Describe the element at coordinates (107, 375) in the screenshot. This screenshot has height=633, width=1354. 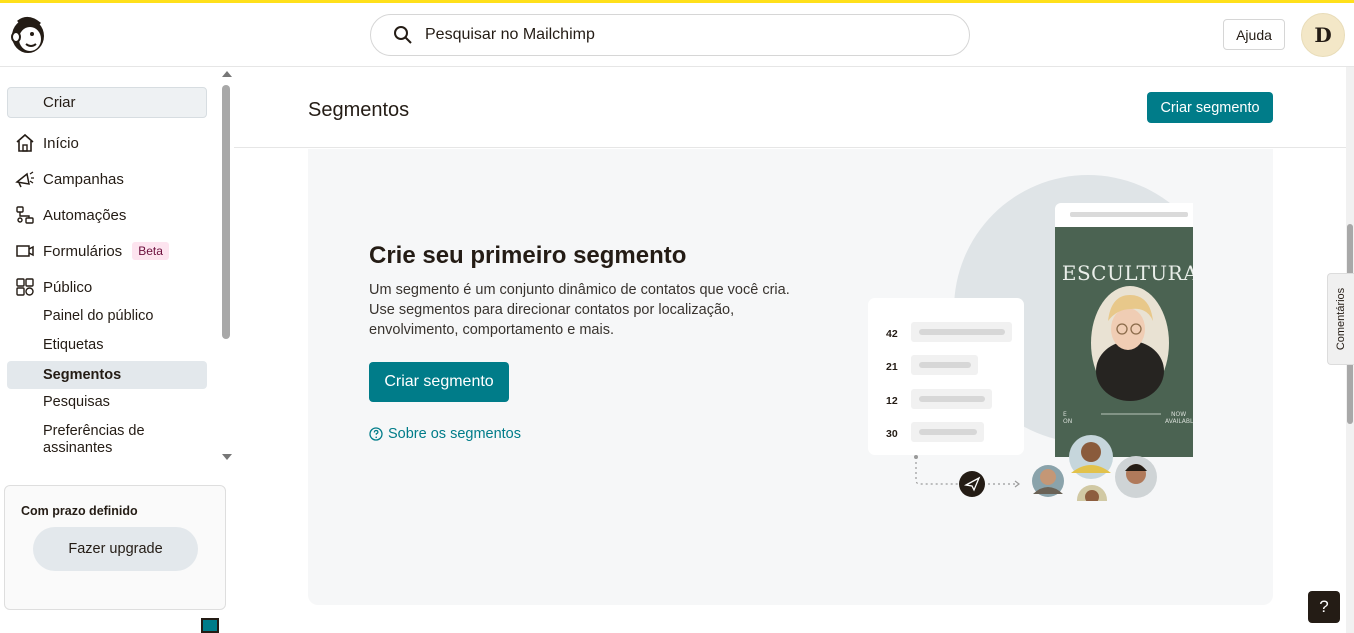
I see `sidebar-subitem-segments: Segmentos` at that location.